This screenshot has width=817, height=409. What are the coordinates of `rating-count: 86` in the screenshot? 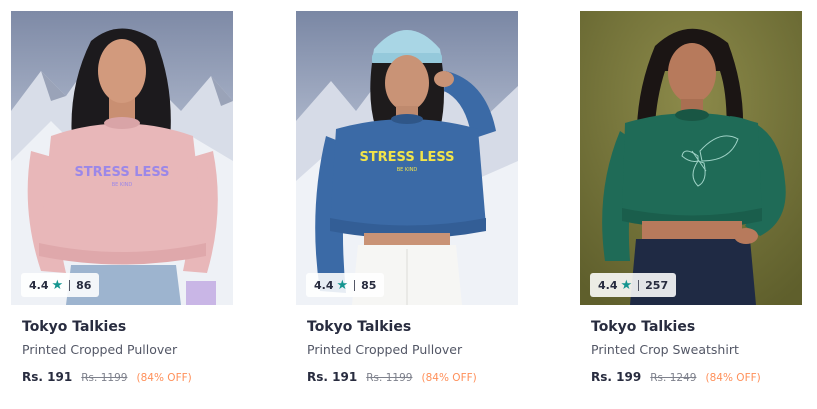 It's located at (84, 285).